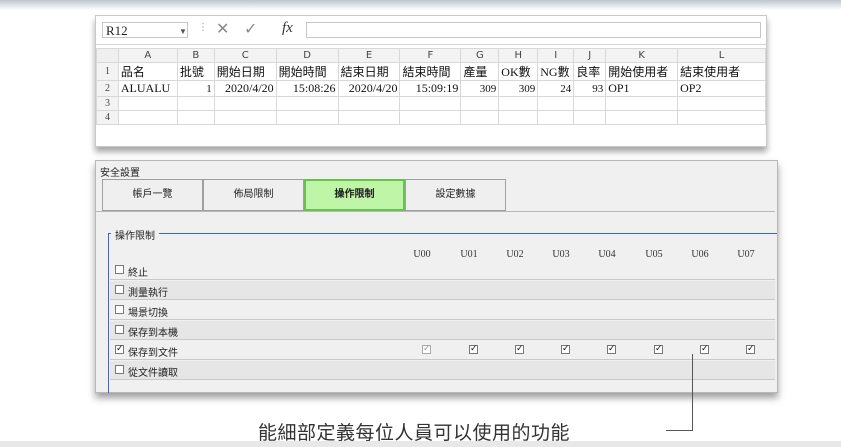 The image size is (841, 447). Describe the element at coordinates (147, 71) in the screenshot. I see `sheet-cell: 品名` at that location.